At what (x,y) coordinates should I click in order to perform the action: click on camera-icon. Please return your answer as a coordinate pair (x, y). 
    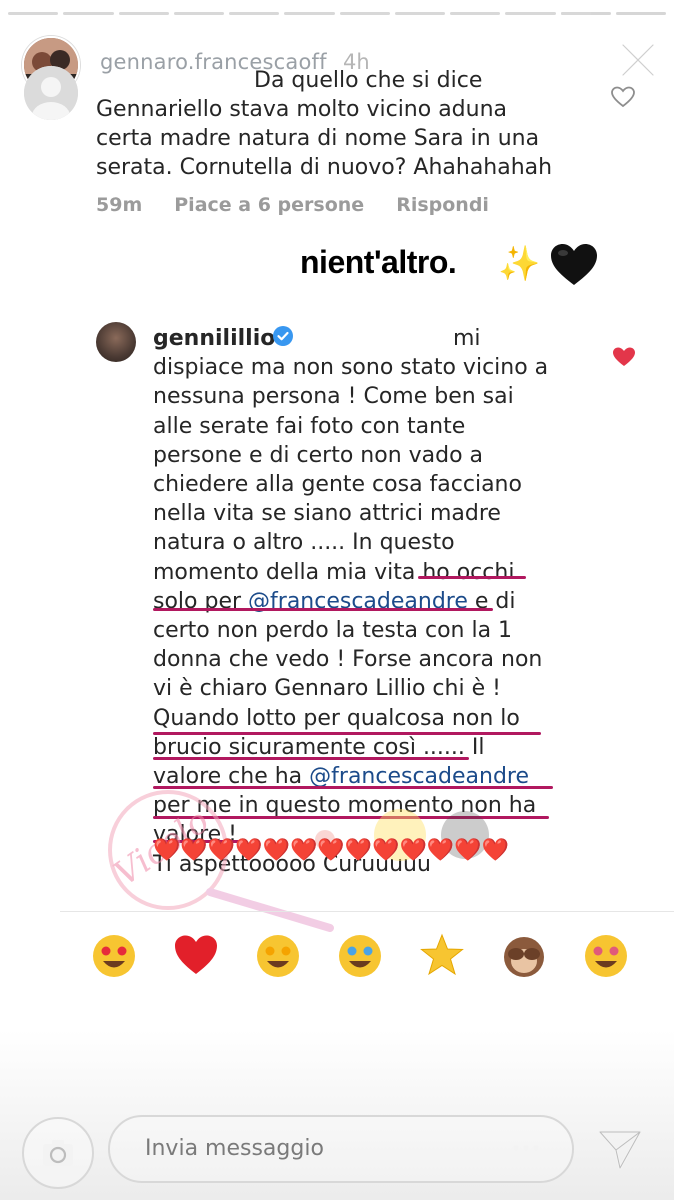
    Looking at the image, I should click on (58, 1153).